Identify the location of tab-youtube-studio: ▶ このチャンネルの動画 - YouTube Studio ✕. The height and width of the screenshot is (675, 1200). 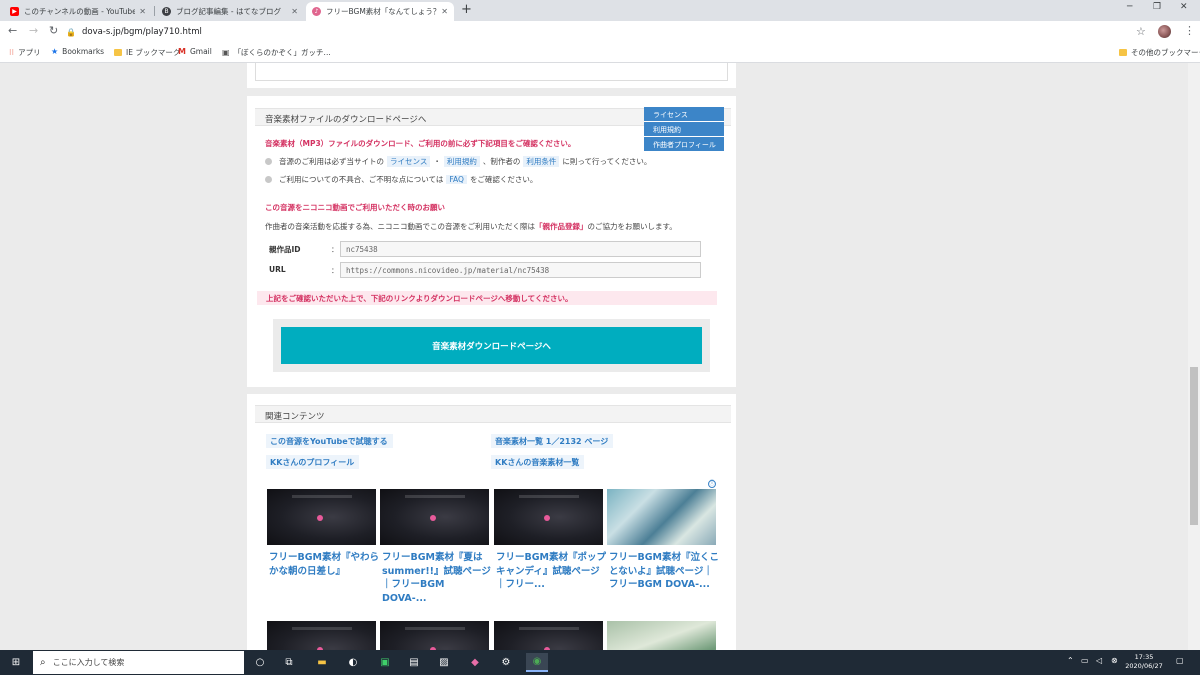
(78, 11).